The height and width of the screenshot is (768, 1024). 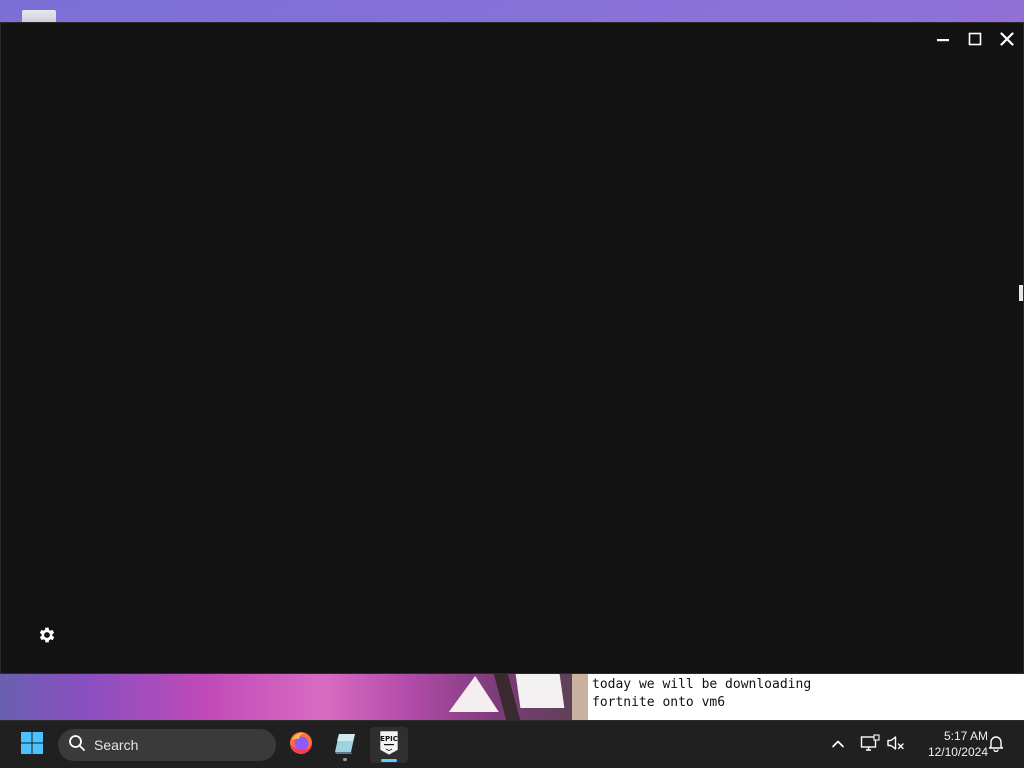 I want to click on search-icon, so click(x=77, y=745).